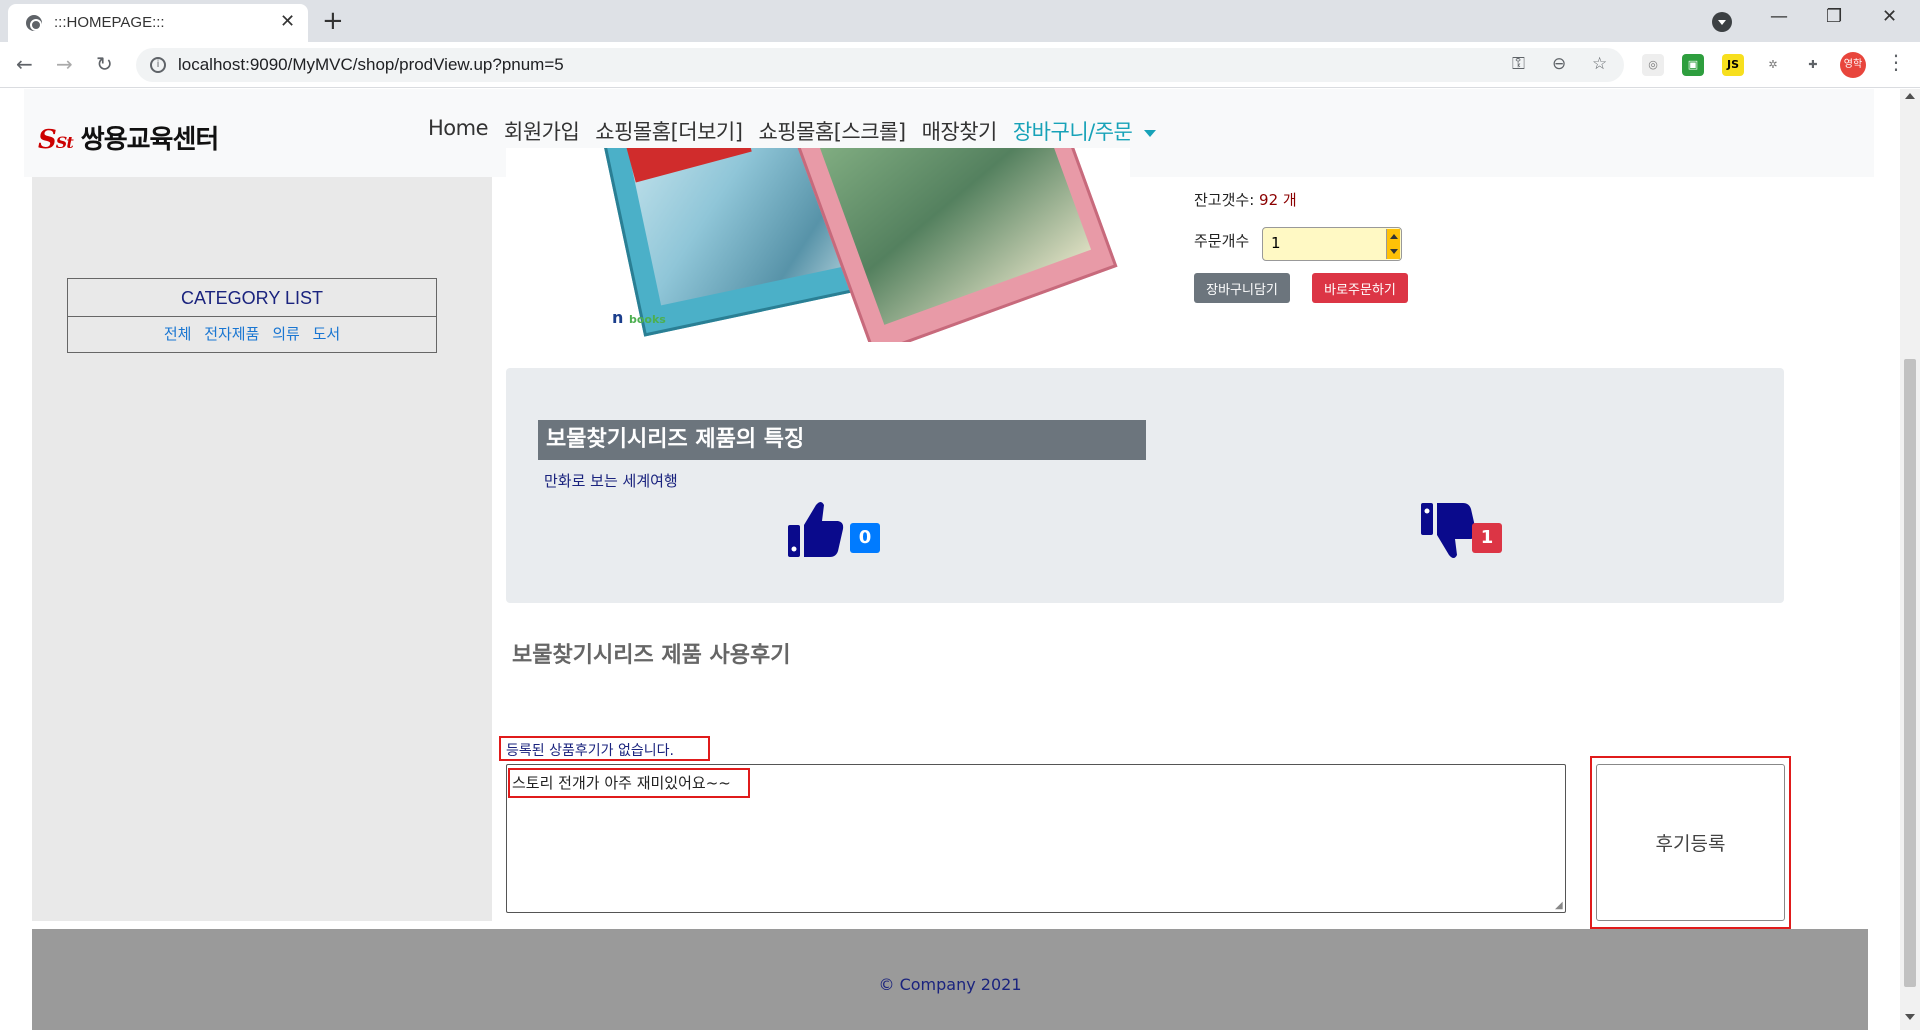 The width and height of the screenshot is (1920, 1030). Describe the element at coordinates (34, 23) in the screenshot. I see `globe-icon` at that location.